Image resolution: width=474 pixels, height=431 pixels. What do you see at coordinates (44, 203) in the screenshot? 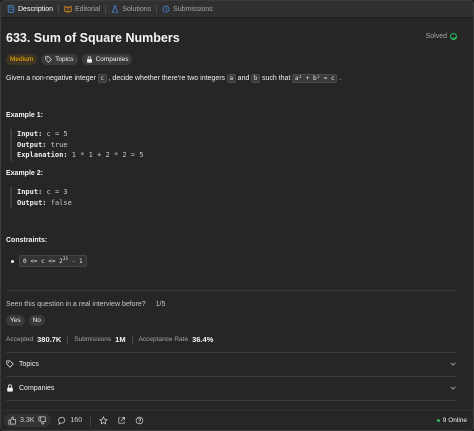
I see `example-line: Output: false` at bounding box center [44, 203].